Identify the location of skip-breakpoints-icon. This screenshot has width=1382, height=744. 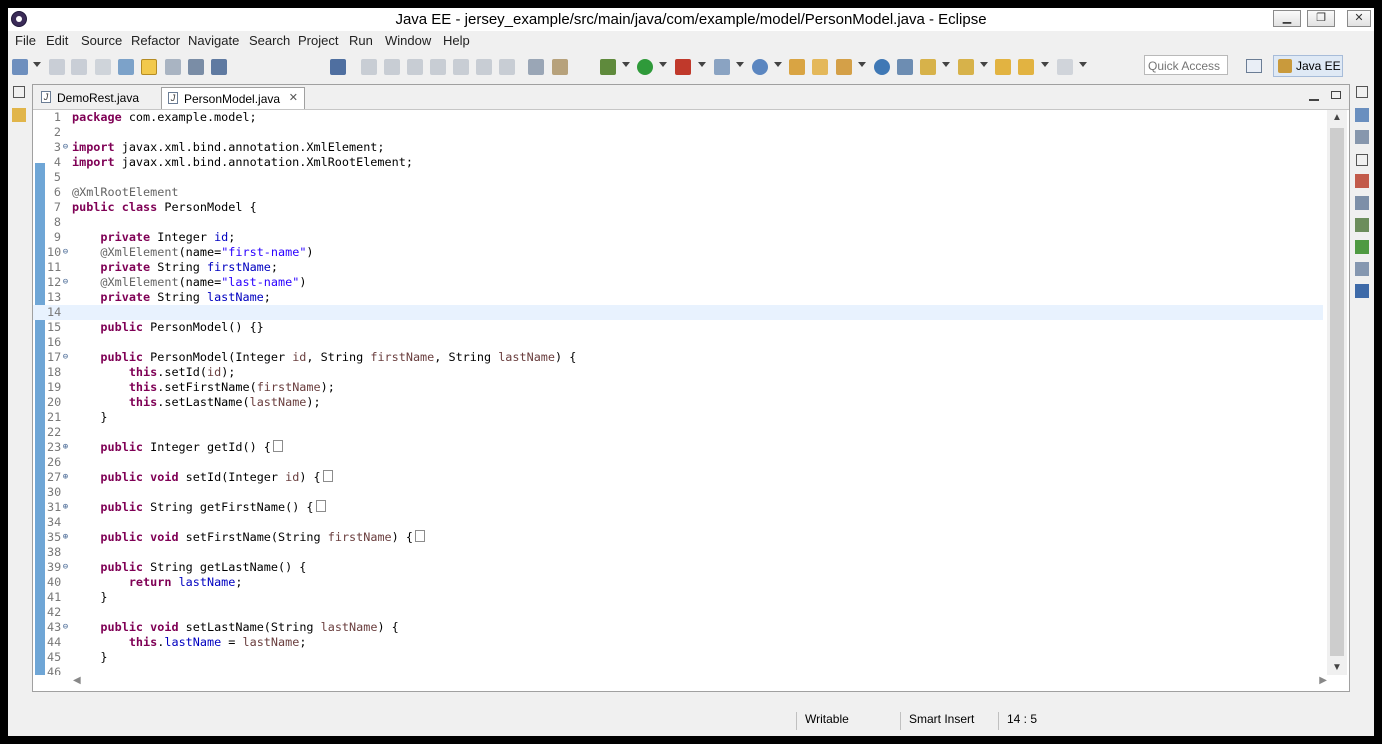
(338, 67).